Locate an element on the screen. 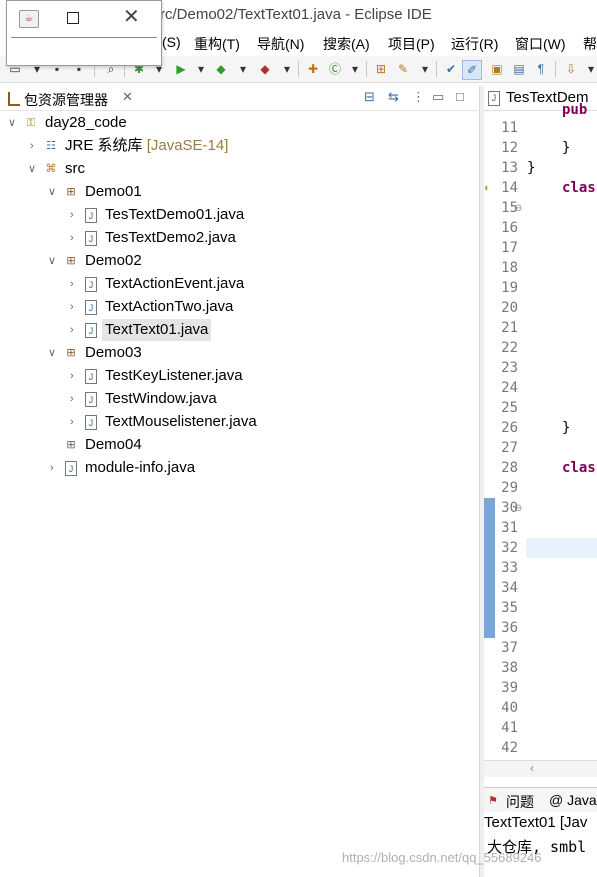 This screenshot has height=877, width=597. tree-item-label: Demo02 is located at coordinates (113, 260).